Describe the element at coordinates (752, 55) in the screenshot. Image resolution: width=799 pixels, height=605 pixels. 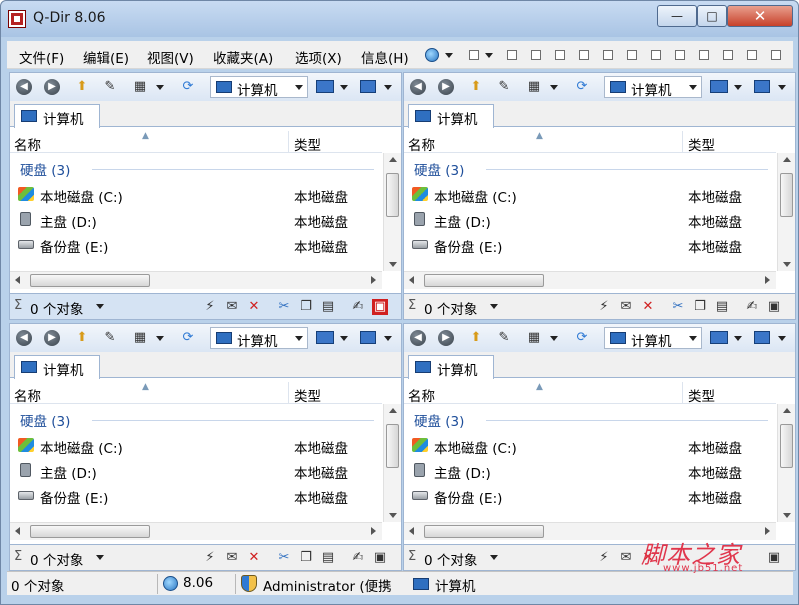
I see `pane-layout-11-icon` at that location.